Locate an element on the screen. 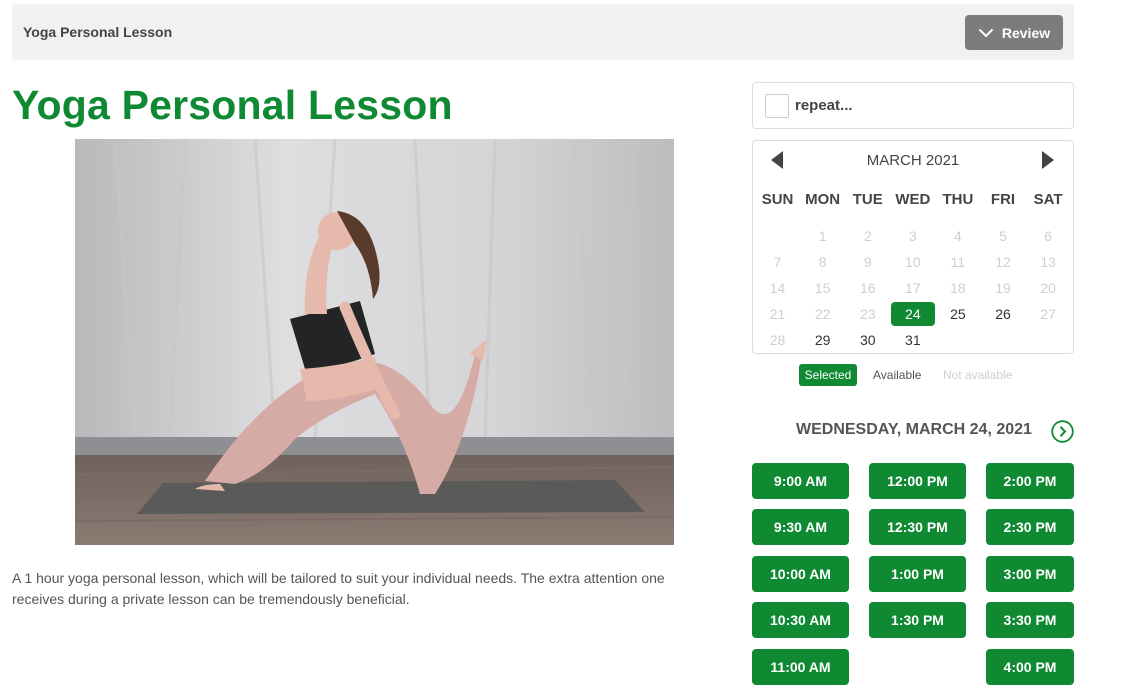 This screenshot has width=1144, height=697. weekday-label: SAT is located at coordinates (1048, 199).